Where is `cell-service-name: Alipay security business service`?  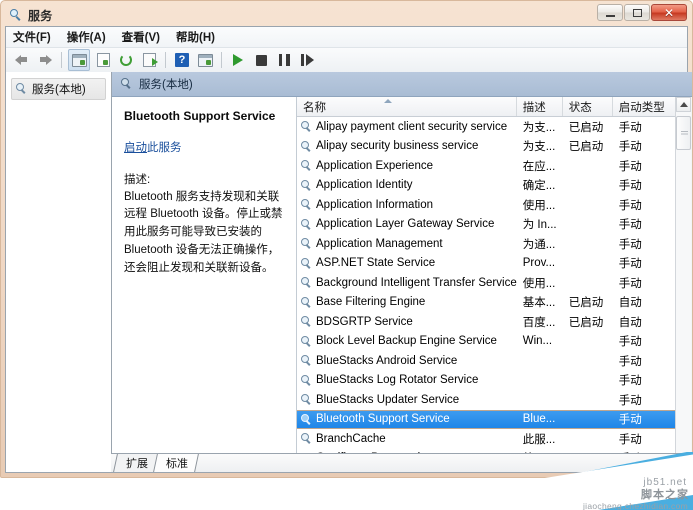 cell-service-name: Alipay security business service is located at coordinates (407, 146).